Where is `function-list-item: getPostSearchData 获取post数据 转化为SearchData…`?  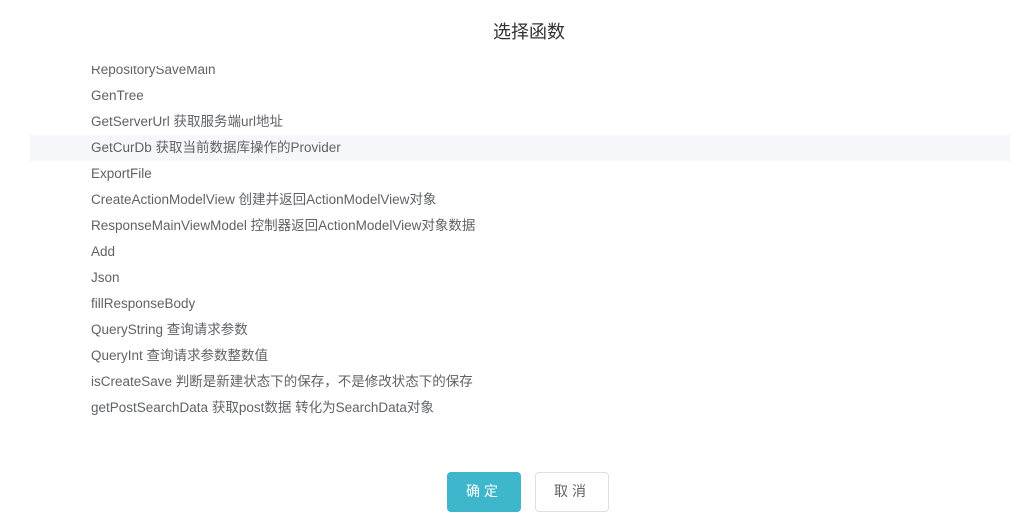 function-list-item: getPostSearchData 获取post数据 转化为SearchData… is located at coordinates (520, 408).